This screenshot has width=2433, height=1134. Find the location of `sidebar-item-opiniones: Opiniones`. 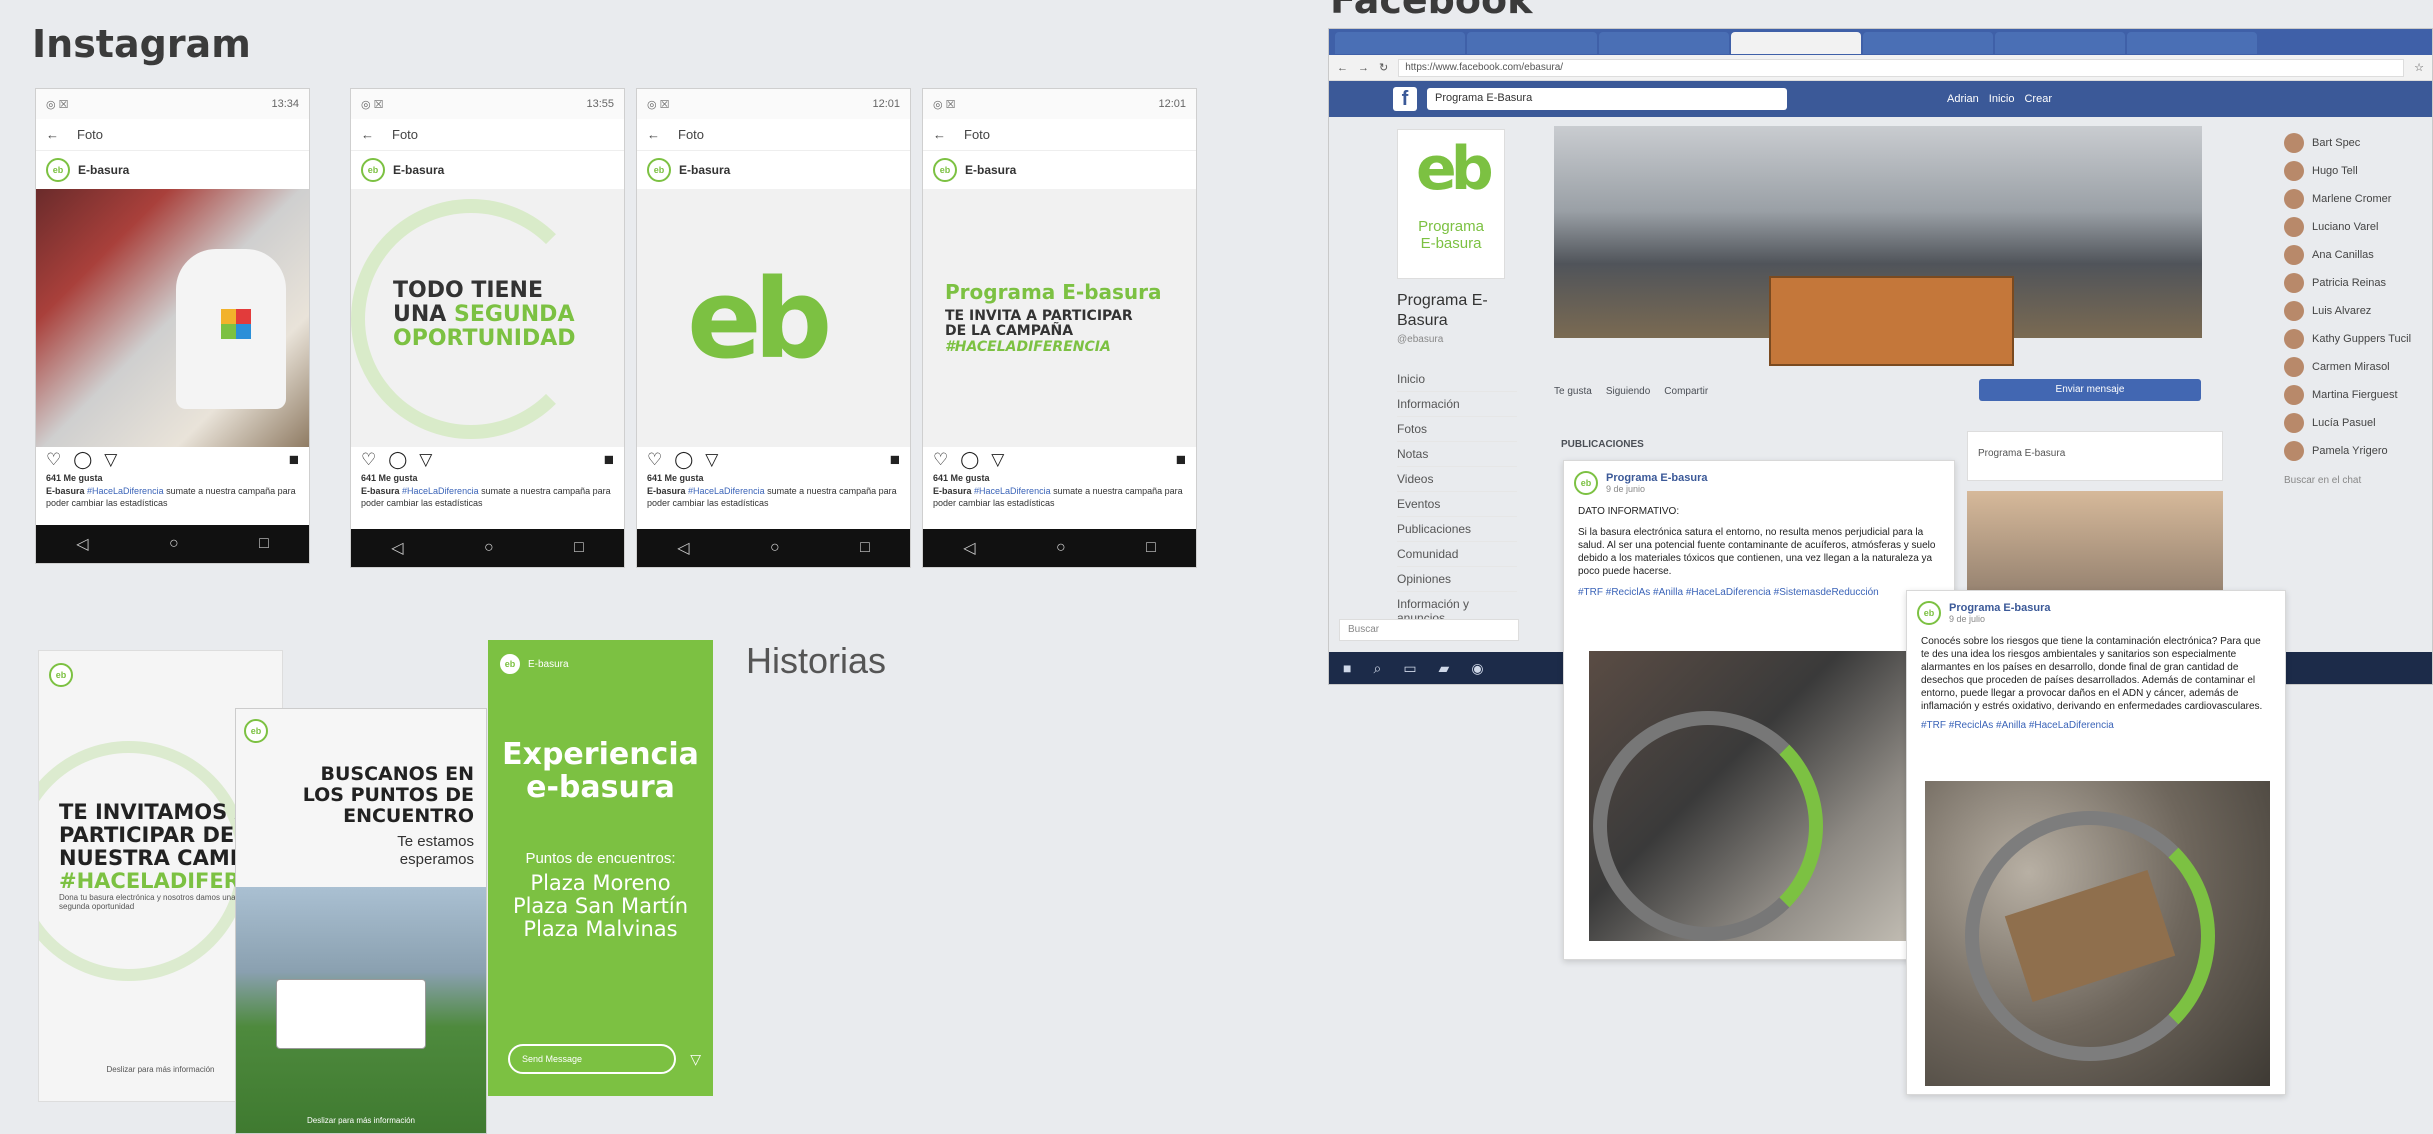

sidebar-item-opiniones: Opiniones is located at coordinates (1457, 579).